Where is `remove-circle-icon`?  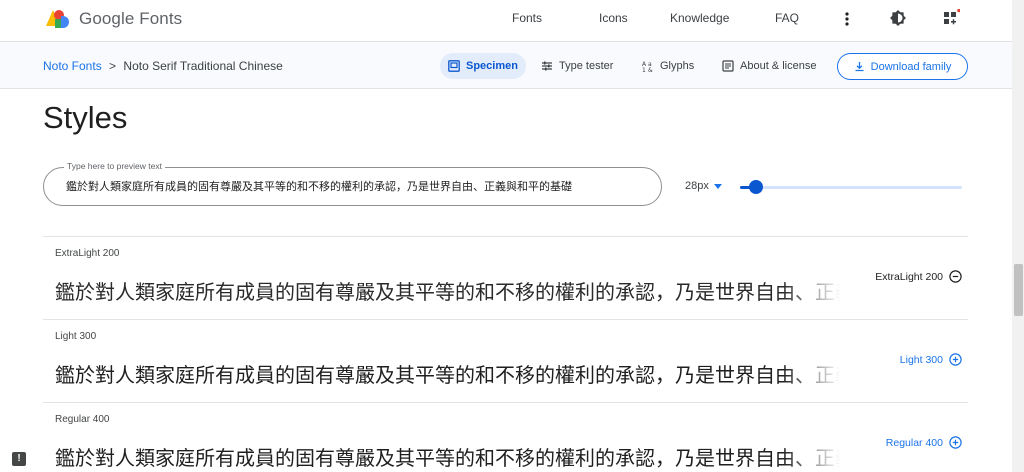 remove-circle-icon is located at coordinates (955, 276).